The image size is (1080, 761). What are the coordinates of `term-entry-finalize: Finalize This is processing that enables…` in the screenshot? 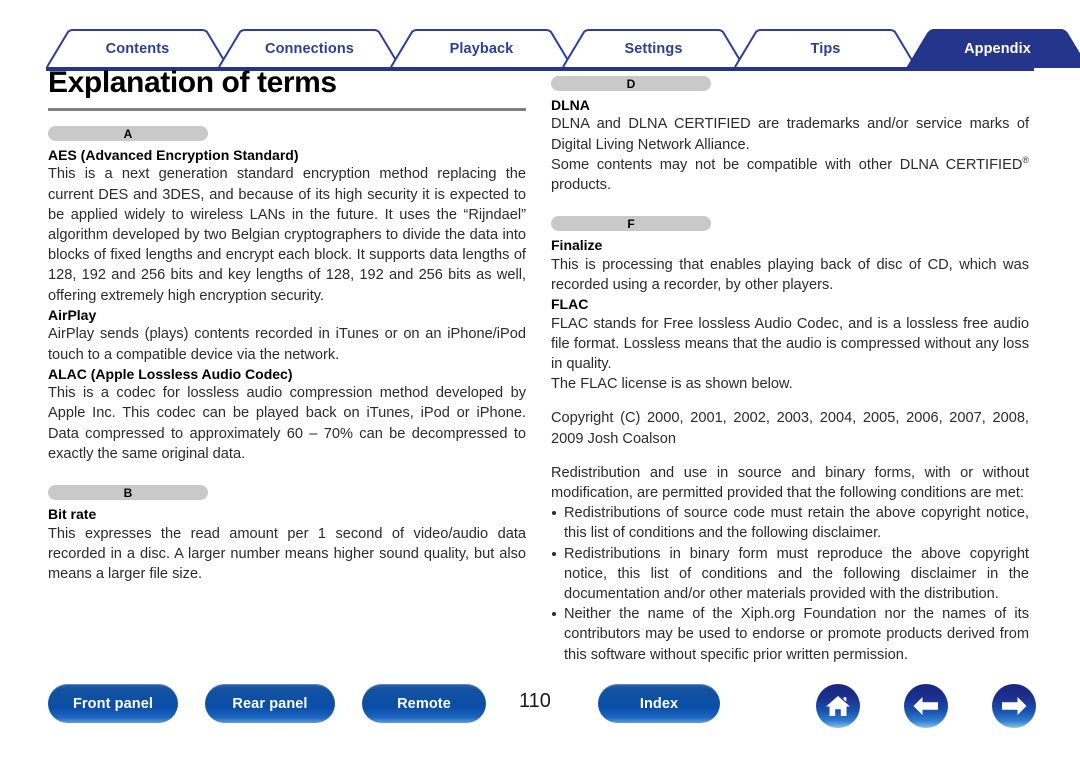 It's located at (790, 265).